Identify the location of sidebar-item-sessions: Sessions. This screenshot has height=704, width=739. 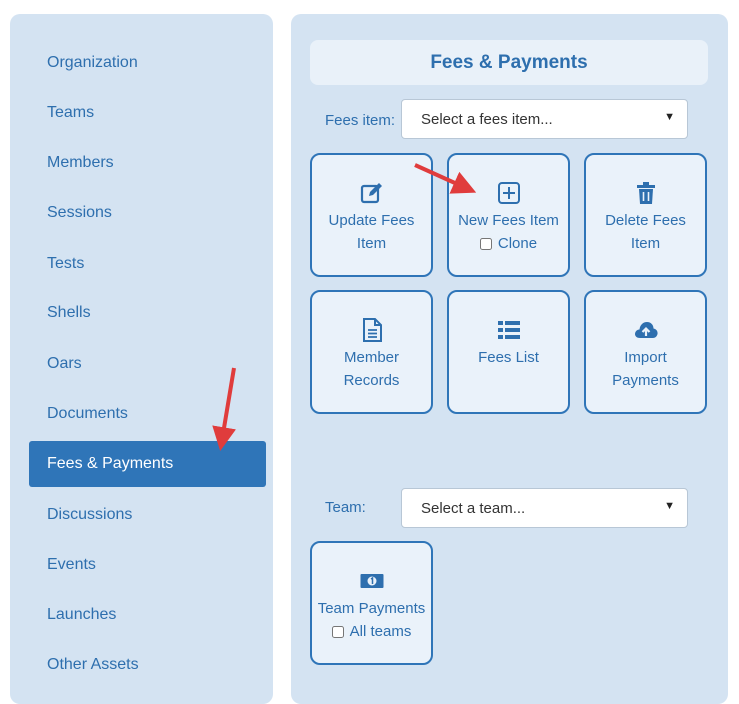
(141, 213).